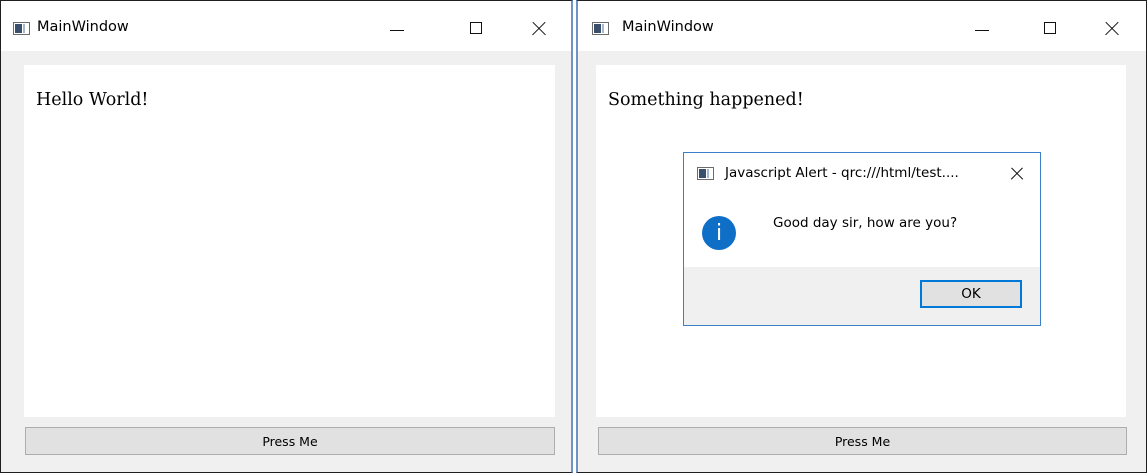 The height and width of the screenshot is (473, 1147). What do you see at coordinates (865, 223) in the screenshot?
I see `dialog-message: Good day sir, how are you?` at bounding box center [865, 223].